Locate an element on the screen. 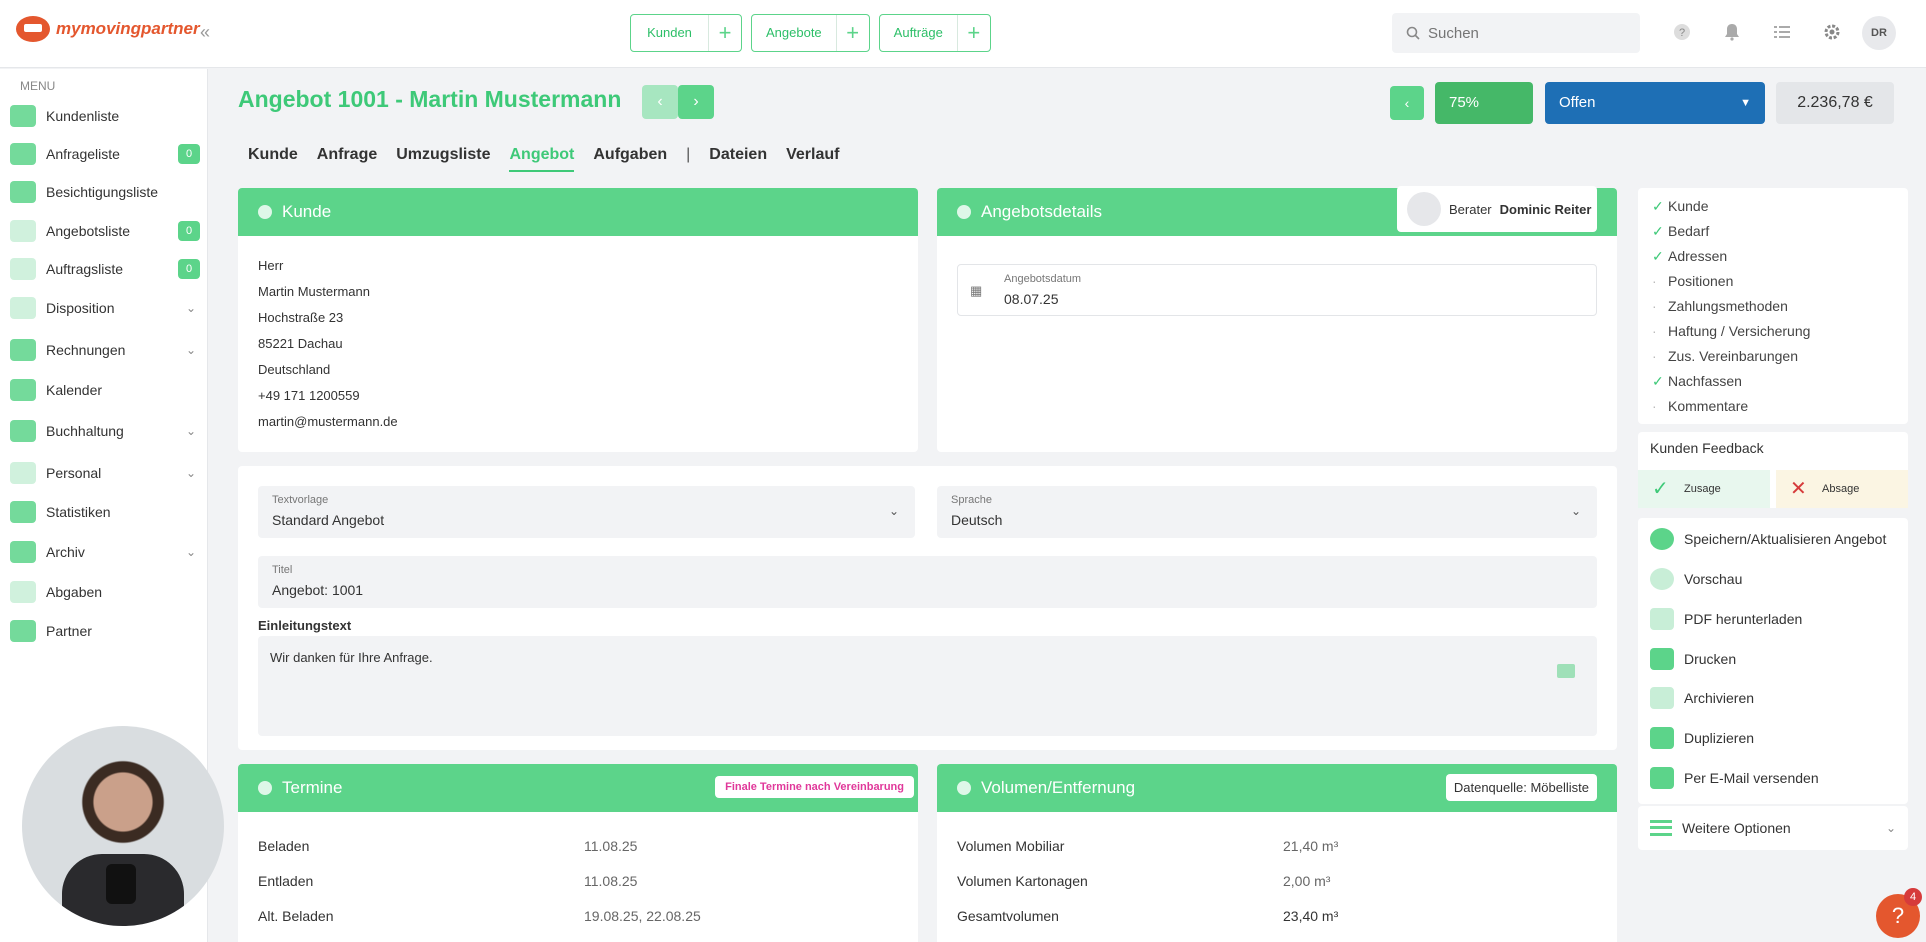  gear-icon is located at coordinates (1832, 32).